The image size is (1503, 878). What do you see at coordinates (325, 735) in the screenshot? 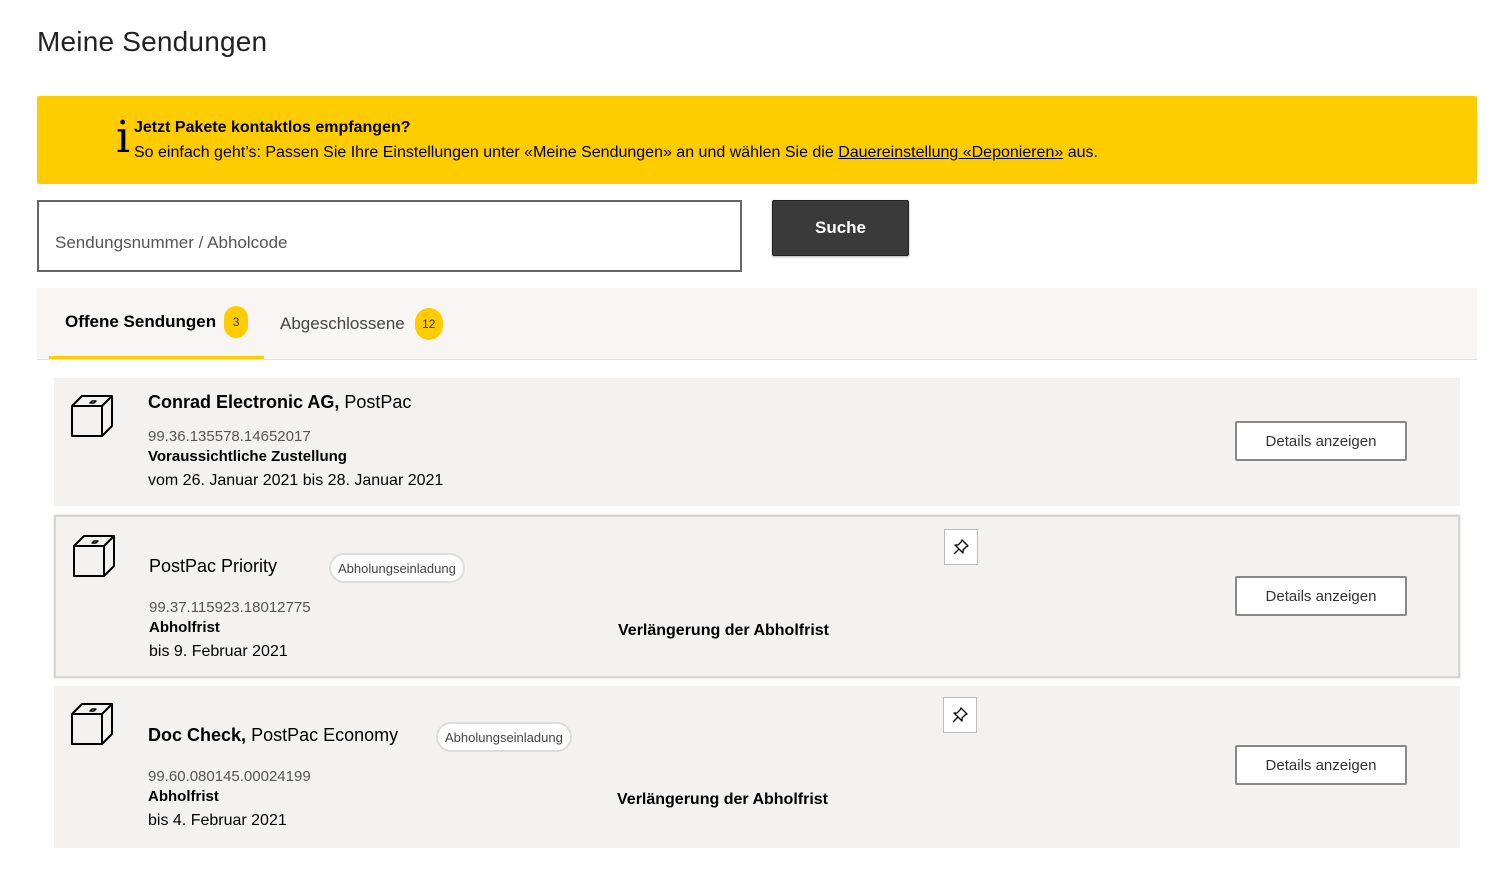
I see `product-name: PostPac Economy` at bounding box center [325, 735].